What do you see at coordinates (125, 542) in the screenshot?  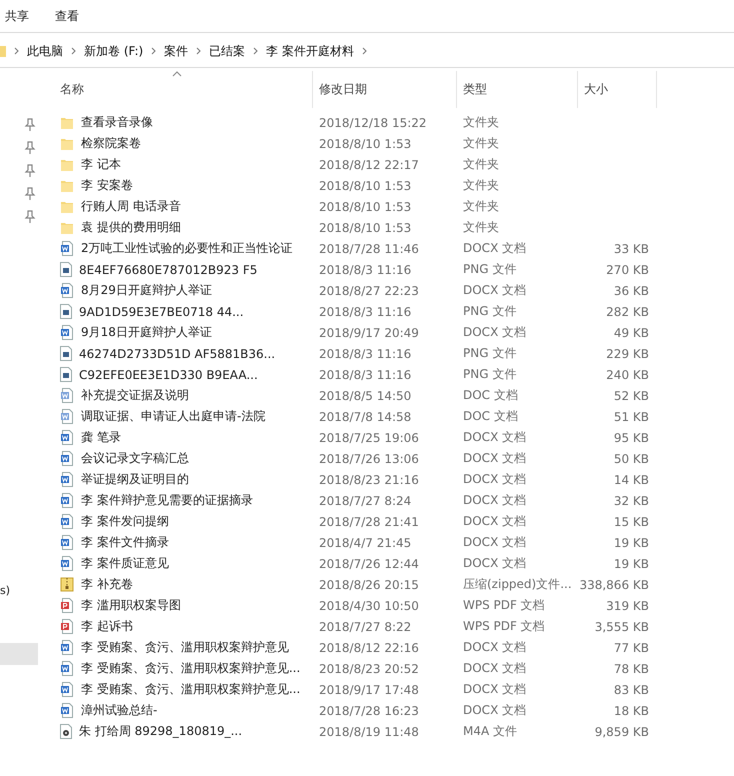 I see `file-name: 李 案件文件摘录` at bounding box center [125, 542].